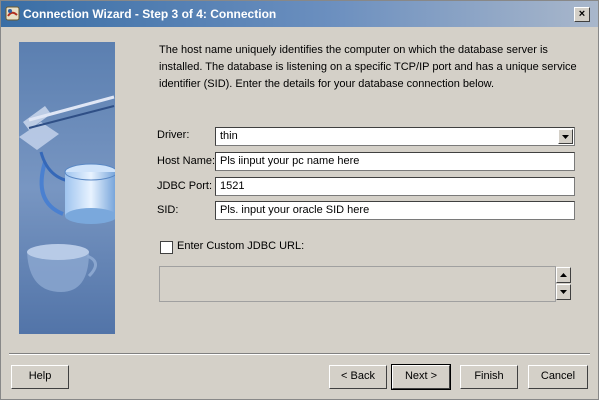  I want to click on driver-dropdown-button, so click(565, 136).